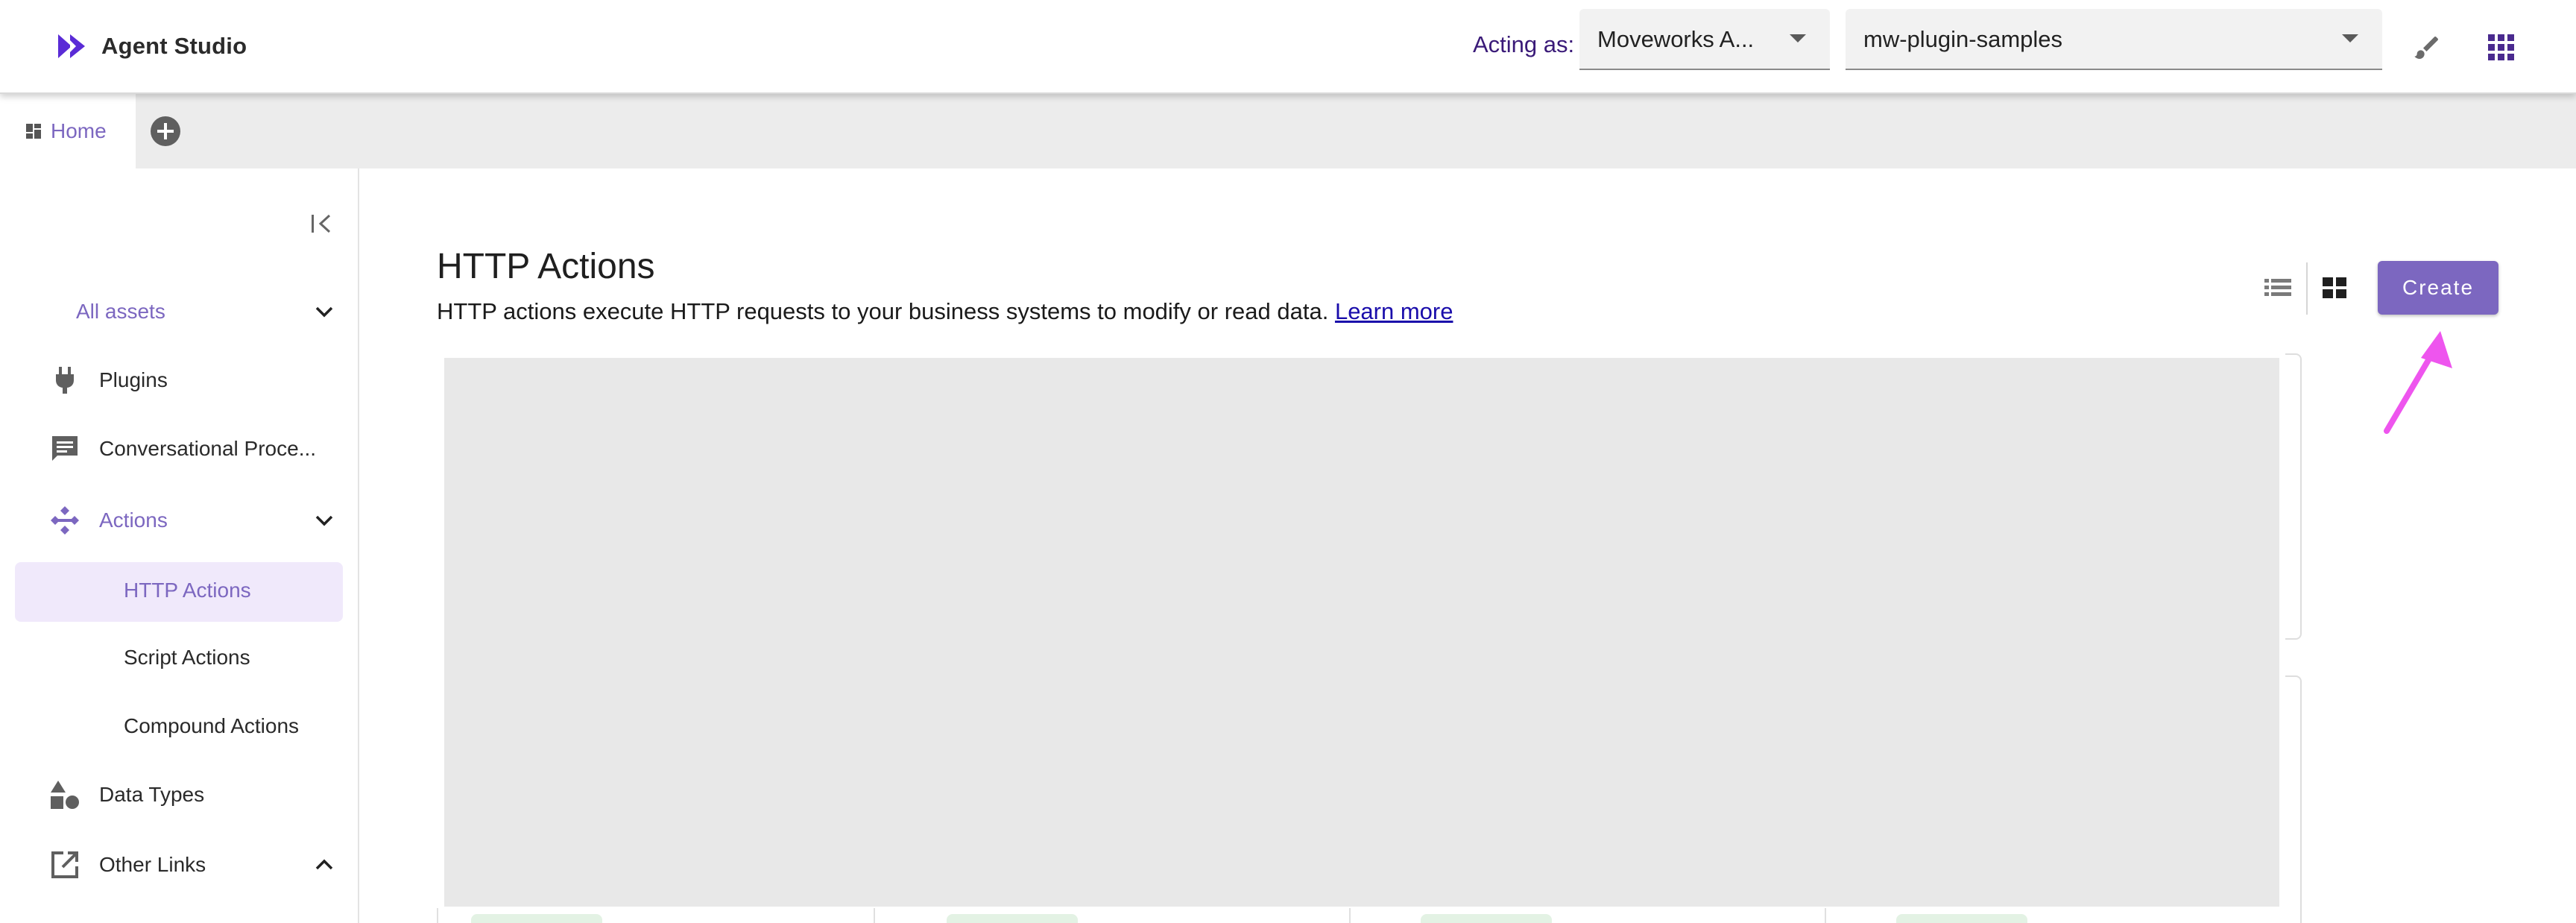 The height and width of the screenshot is (923, 2576). I want to click on list-view-icon, so click(2277, 288).